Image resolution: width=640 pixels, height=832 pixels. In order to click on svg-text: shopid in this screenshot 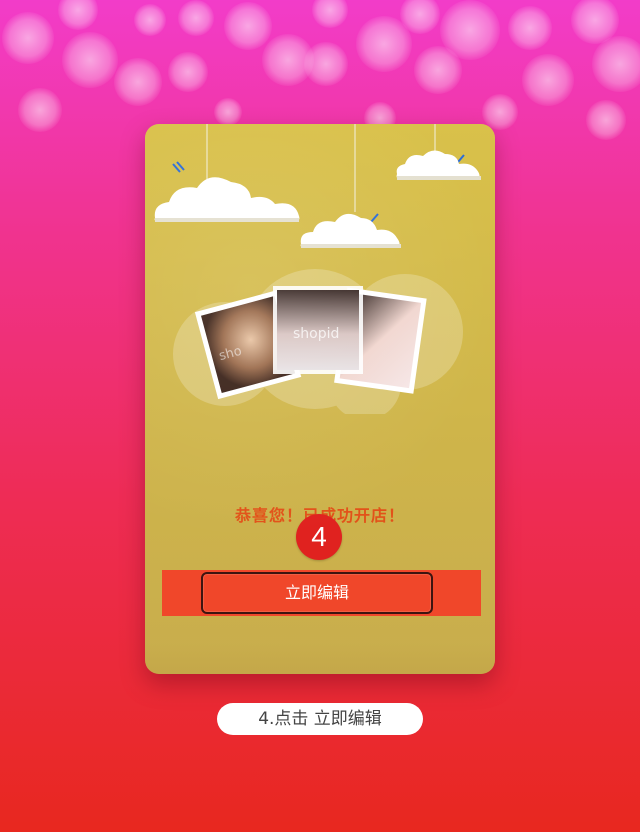, I will do `click(316, 334)`.